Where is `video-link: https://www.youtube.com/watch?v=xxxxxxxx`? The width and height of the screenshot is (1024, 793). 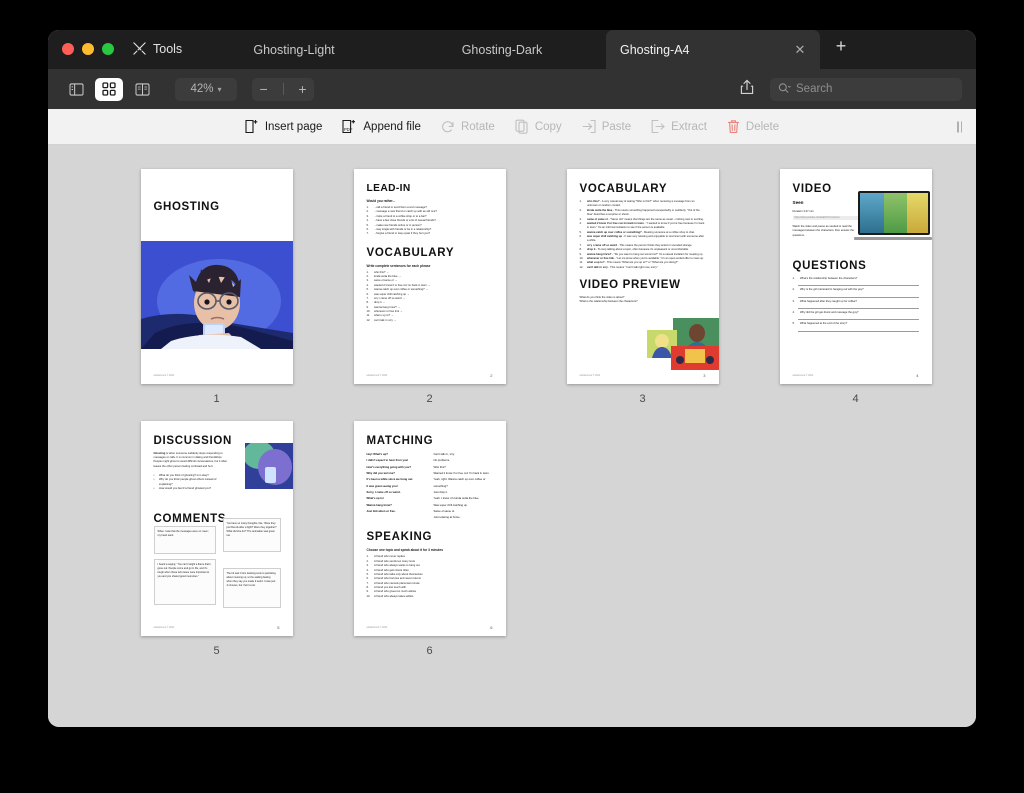
video-link: https://www.youtube.com/watch?v=xxxxxxxx is located at coordinates (825, 218).